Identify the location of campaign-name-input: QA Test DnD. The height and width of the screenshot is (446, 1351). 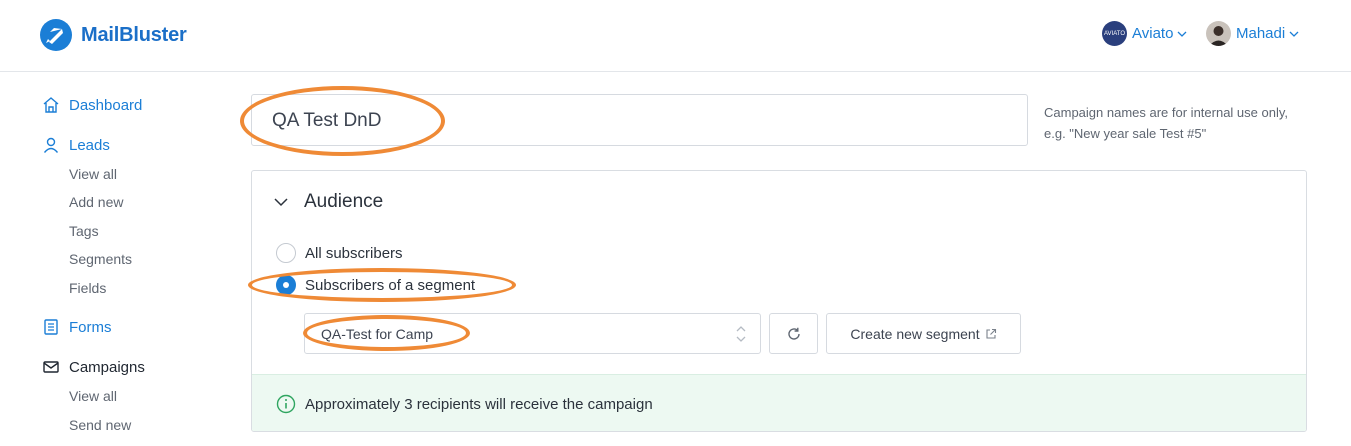
(639, 120).